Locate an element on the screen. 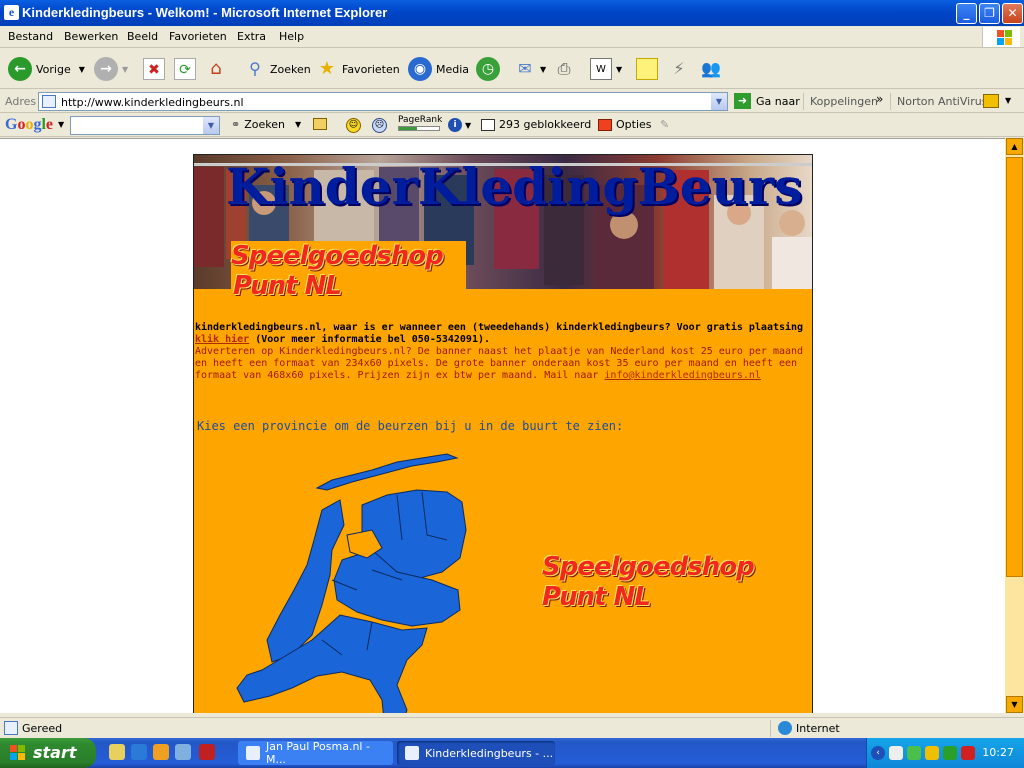  clock: 10:27 is located at coordinates (998, 752).